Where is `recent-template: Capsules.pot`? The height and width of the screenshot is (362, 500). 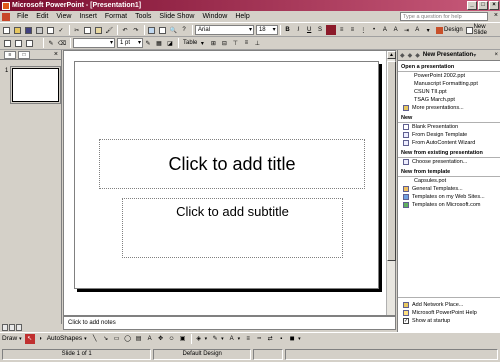
recent-template: Capsules.pot is located at coordinates (449, 181).